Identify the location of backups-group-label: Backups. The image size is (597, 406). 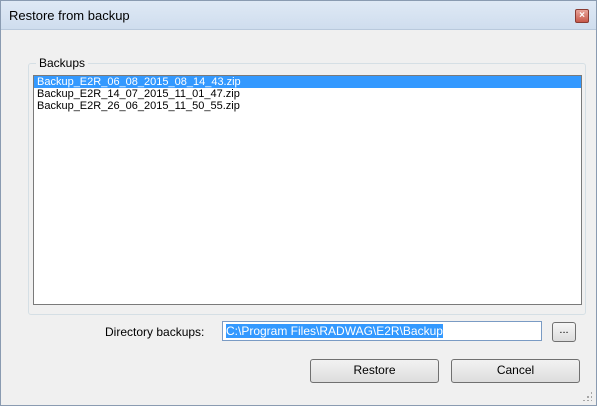
(62, 63).